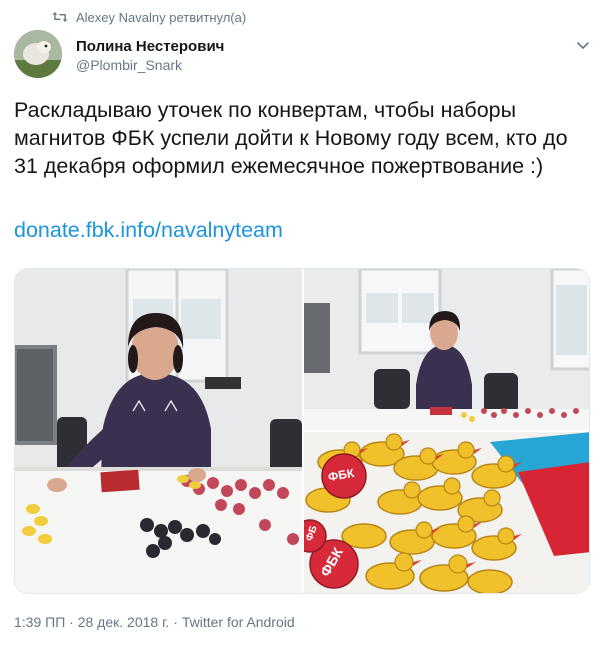  I want to click on chevron-down-icon, so click(583, 45).